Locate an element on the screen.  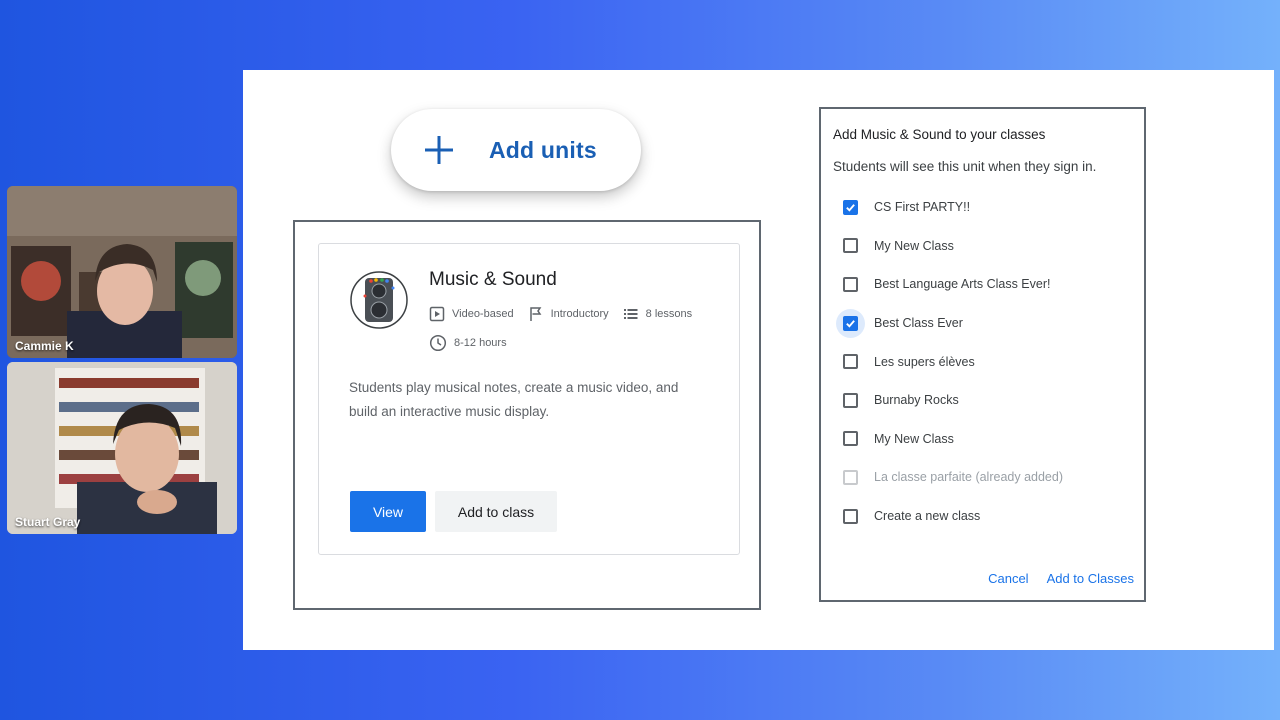
class-option: Best Language Arts Class Ever! is located at coordinates (953, 284).